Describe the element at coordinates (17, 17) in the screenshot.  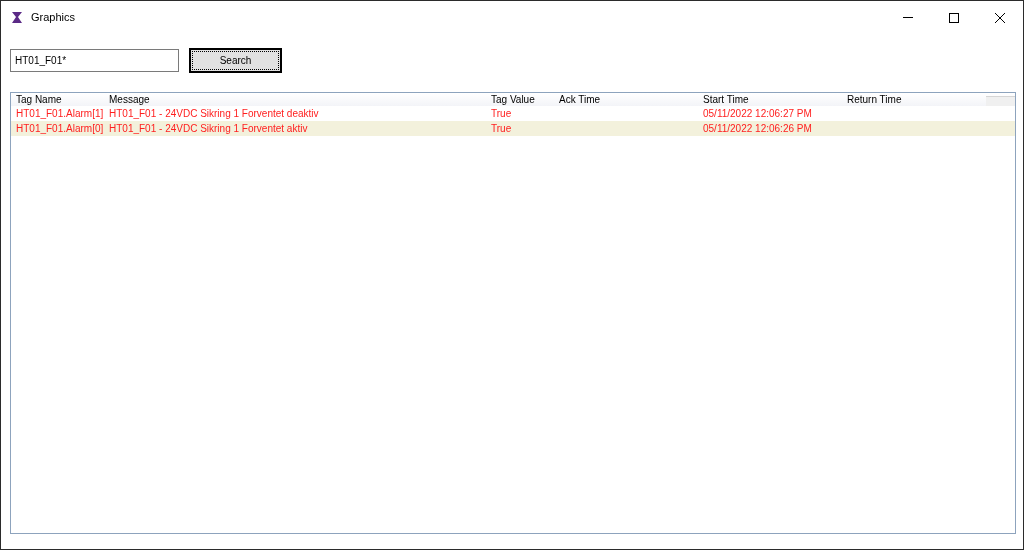
I see `app-icon` at that location.